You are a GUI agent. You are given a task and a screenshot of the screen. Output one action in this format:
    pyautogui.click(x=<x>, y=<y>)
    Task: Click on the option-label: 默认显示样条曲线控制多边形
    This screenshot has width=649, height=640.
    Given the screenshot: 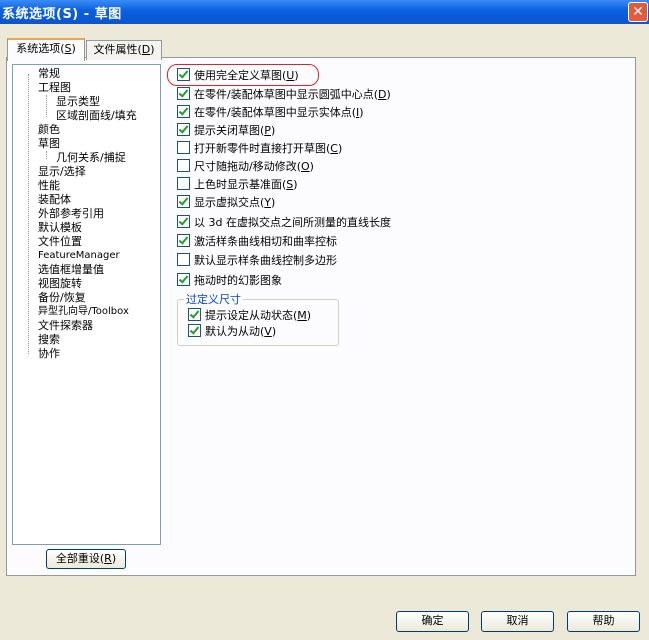 What is the action you would take?
    pyautogui.click(x=265, y=260)
    